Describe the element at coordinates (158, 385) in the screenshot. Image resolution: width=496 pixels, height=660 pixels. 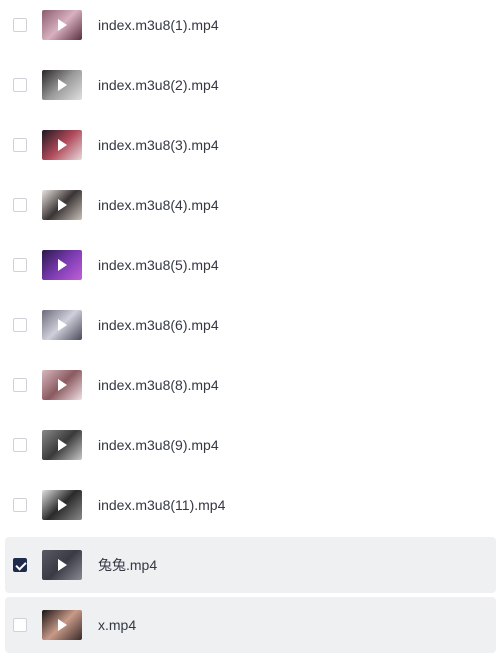
I see `file-name: index.m3u8(8).mp4` at that location.